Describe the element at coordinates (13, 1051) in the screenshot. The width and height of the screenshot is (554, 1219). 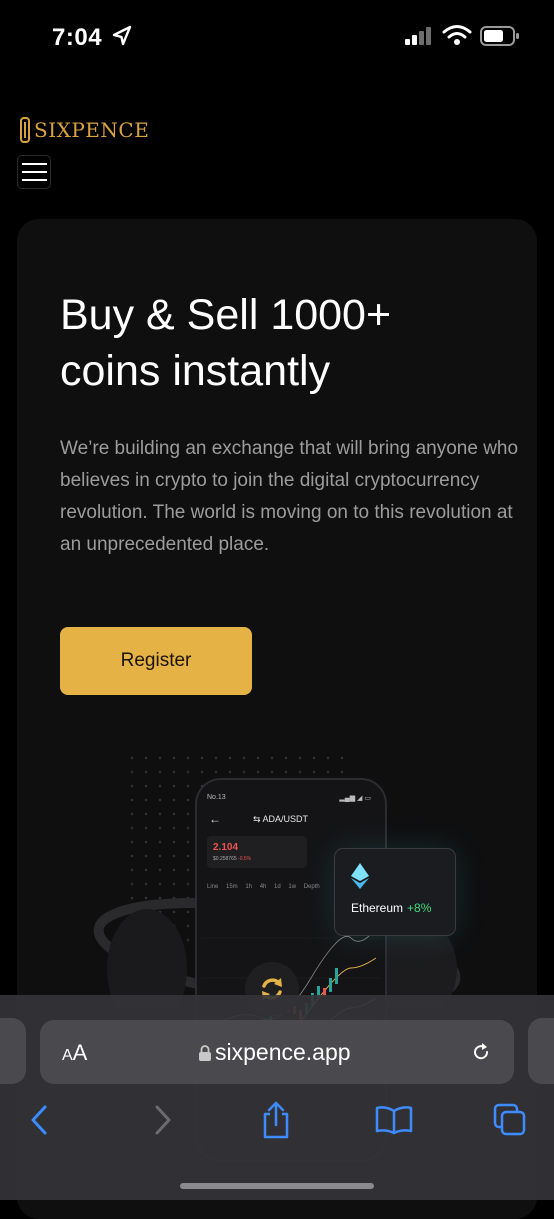
I see `previous-tab-peek` at that location.